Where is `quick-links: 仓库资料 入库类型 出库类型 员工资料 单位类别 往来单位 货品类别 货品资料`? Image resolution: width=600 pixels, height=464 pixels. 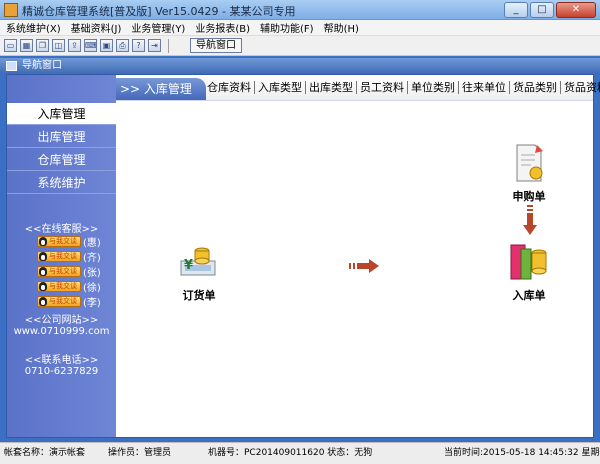
quick-links: 仓库资料 入库类型 出库类型 员工资料 单位类别 往来单位 货品类别 货品资料 is located at coordinates (402, 87).